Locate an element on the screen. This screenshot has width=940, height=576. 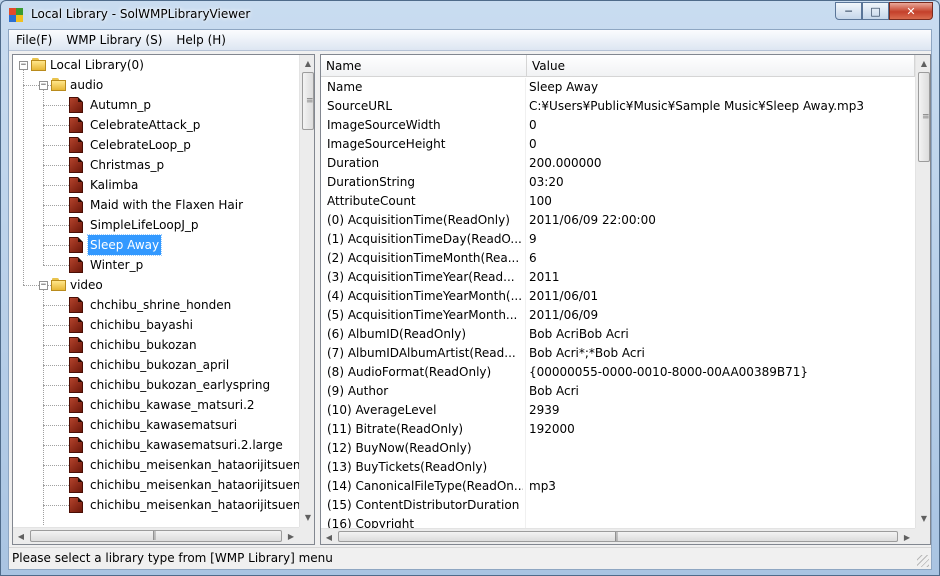
tree-item-audio: Autumn_p is located at coordinates (156, 105).